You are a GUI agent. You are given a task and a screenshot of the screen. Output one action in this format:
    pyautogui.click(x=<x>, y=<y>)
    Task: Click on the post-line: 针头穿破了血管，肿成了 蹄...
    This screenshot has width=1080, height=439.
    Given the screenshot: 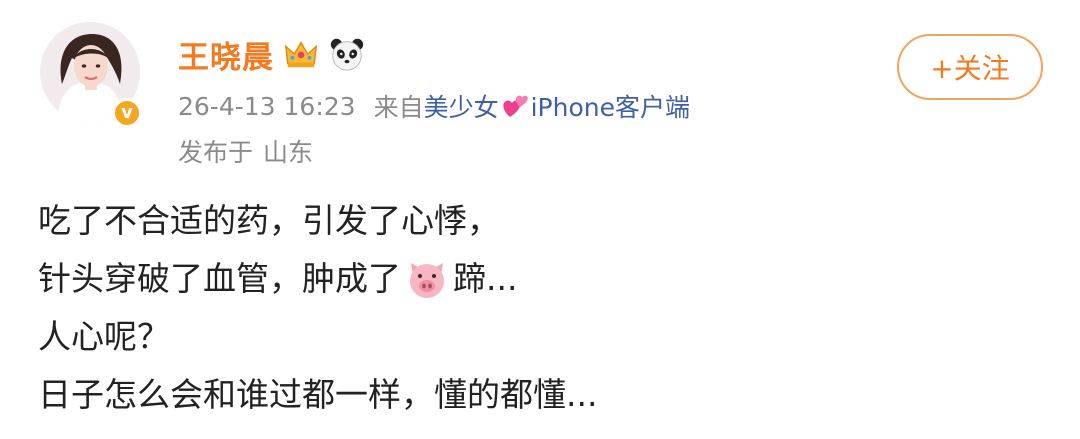 What is the action you would take?
    pyautogui.click(x=538, y=279)
    